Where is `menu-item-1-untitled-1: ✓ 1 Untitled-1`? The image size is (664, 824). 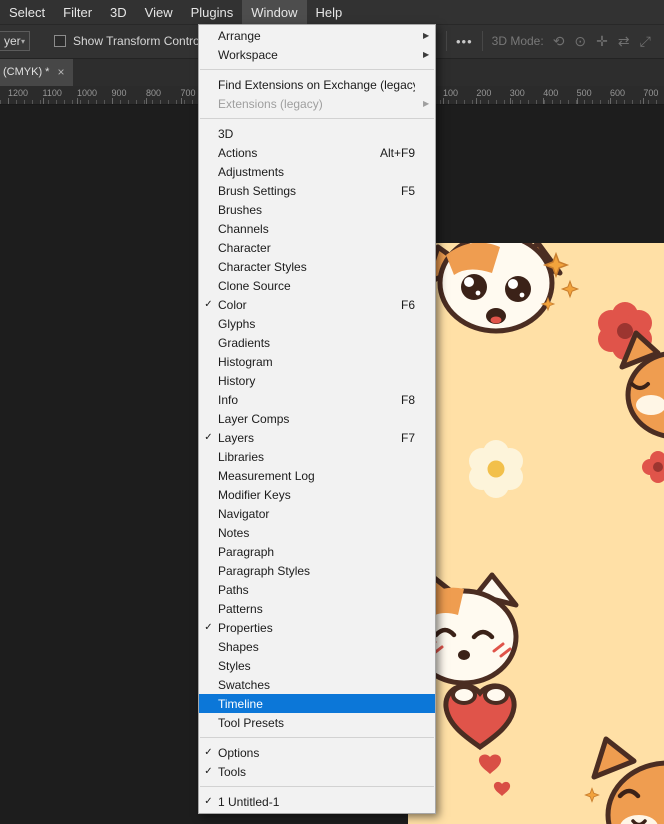
menu-item-1-untitled-1: ✓ 1 Untitled-1 is located at coordinates (317, 801).